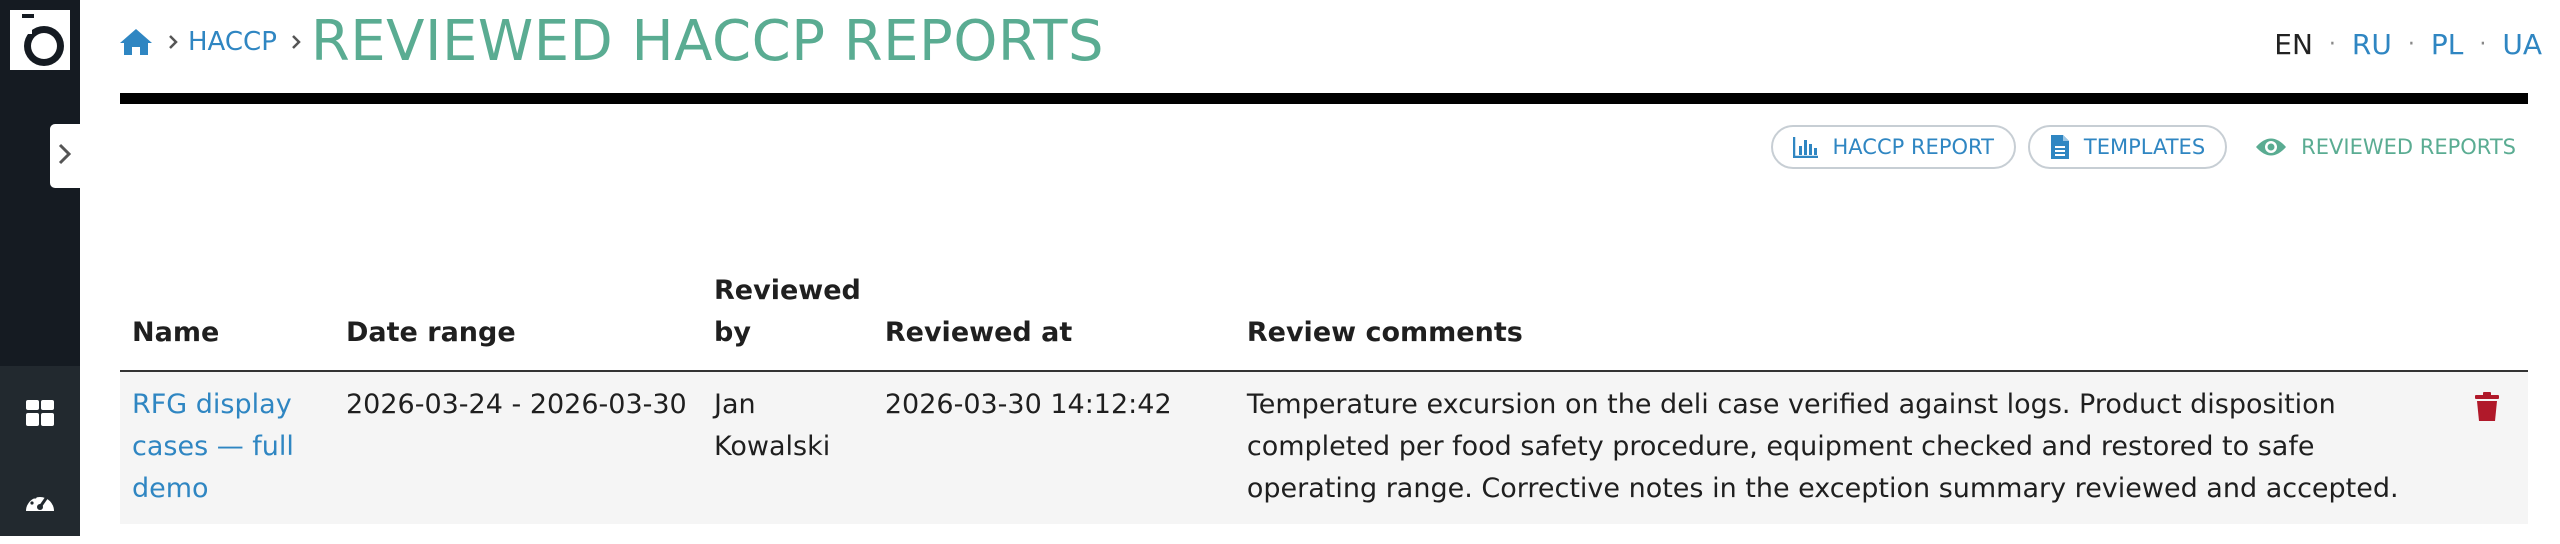 Image resolution: width=2560 pixels, height=544 pixels. What do you see at coordinates (1324, 98) in the screenshot?
I see `header-divider` at bounding box center [1324, 98].